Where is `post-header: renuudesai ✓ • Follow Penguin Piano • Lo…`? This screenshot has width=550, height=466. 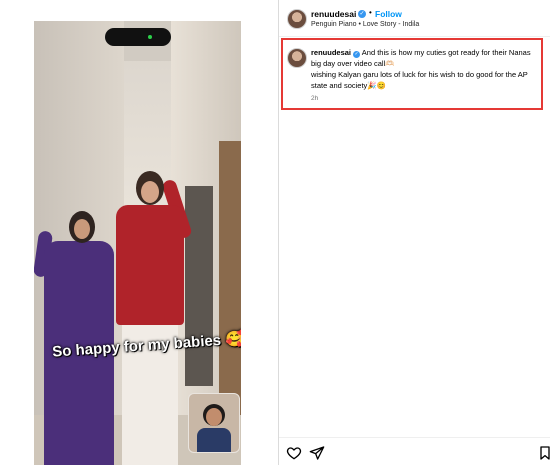 post-header: renuudesai ✓ • Follow Penguin Piano • Lo… is located at coordinates (414, 18).